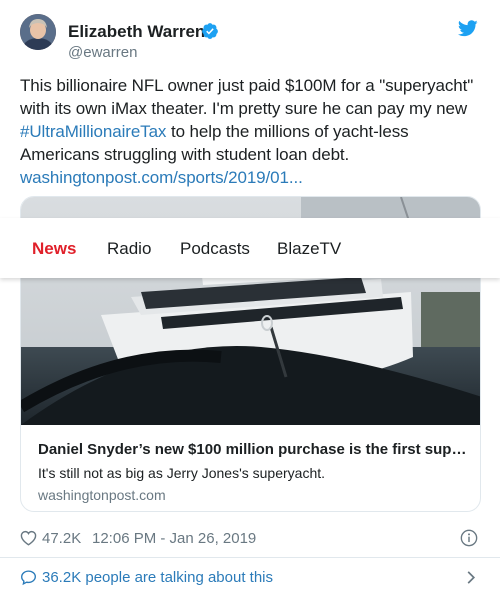 The image size is (500, 596). Describe the element at coordinates (469, 538) in the screenshot. I see `info-icon` at that location.